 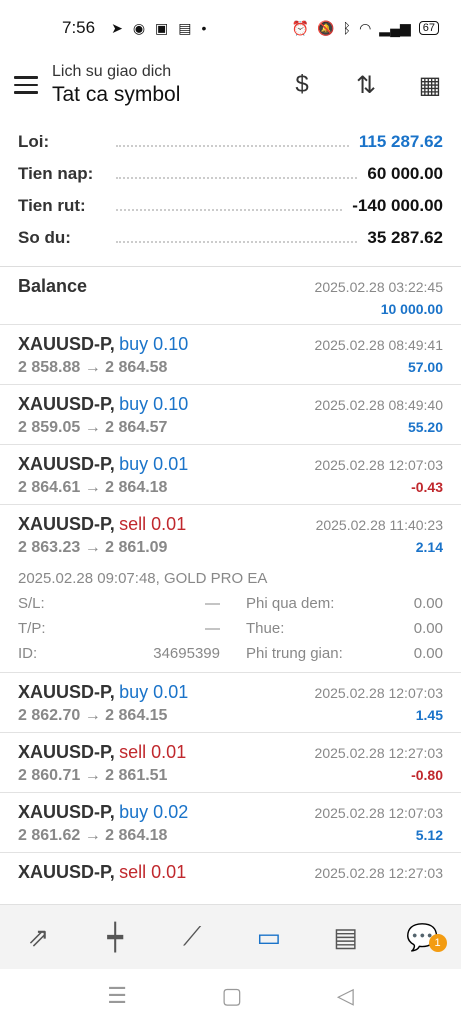 What do you see at coordinates (139, 27) in the screenshot?
I see `app-icon: ◉` at bounding box center [139, 27].